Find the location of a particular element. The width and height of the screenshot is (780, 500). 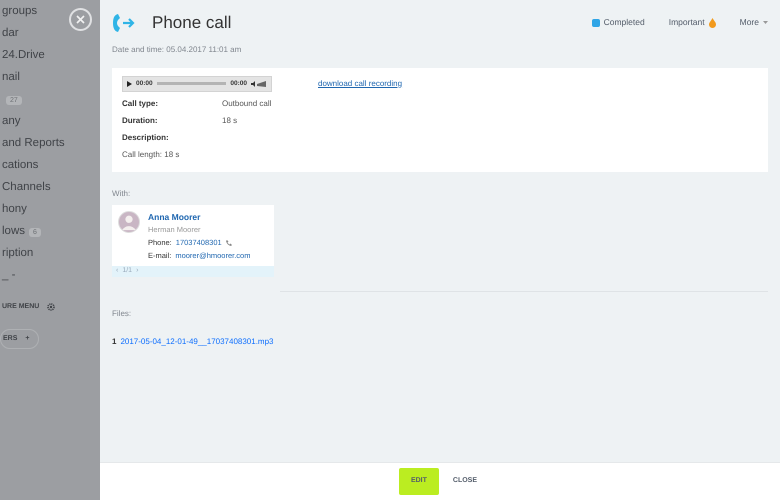

page-title: Phone call is located at coordinates (192, 23).